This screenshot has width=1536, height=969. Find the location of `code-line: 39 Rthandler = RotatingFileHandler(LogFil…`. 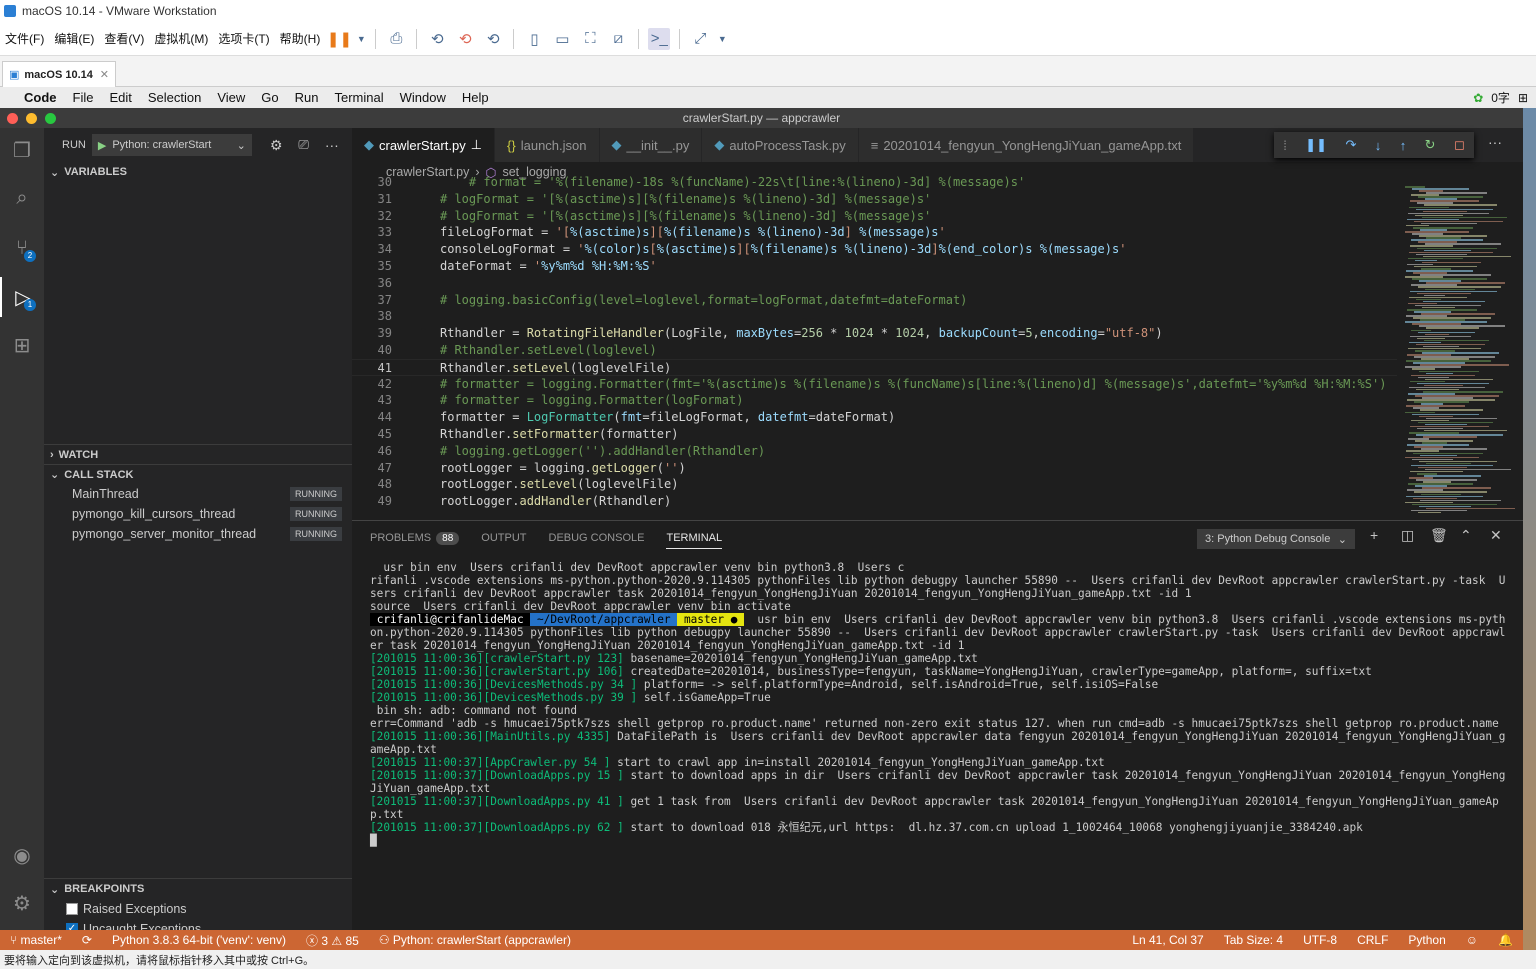

code-line: 39 Rthandler = RotatingFileHandler(LogFil… is located at coordinates (874, 333).